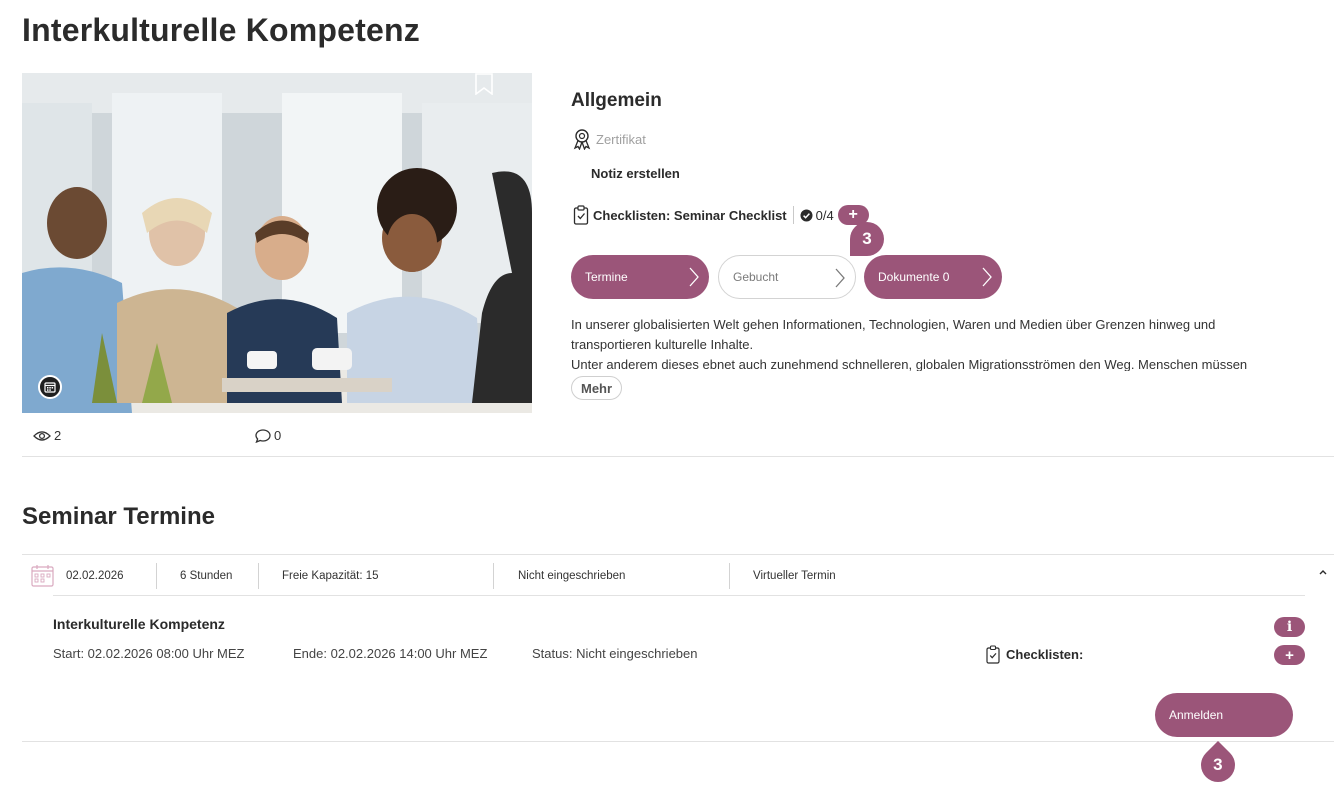 This screenshot has height=805, width=1334. I want to click on more-button: Mehr, so click(597, 388).